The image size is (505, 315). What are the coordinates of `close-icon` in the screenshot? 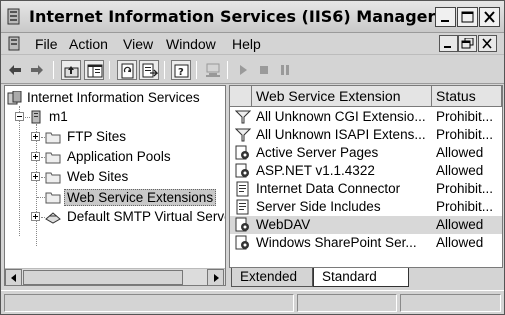 It's located at (489, 17).